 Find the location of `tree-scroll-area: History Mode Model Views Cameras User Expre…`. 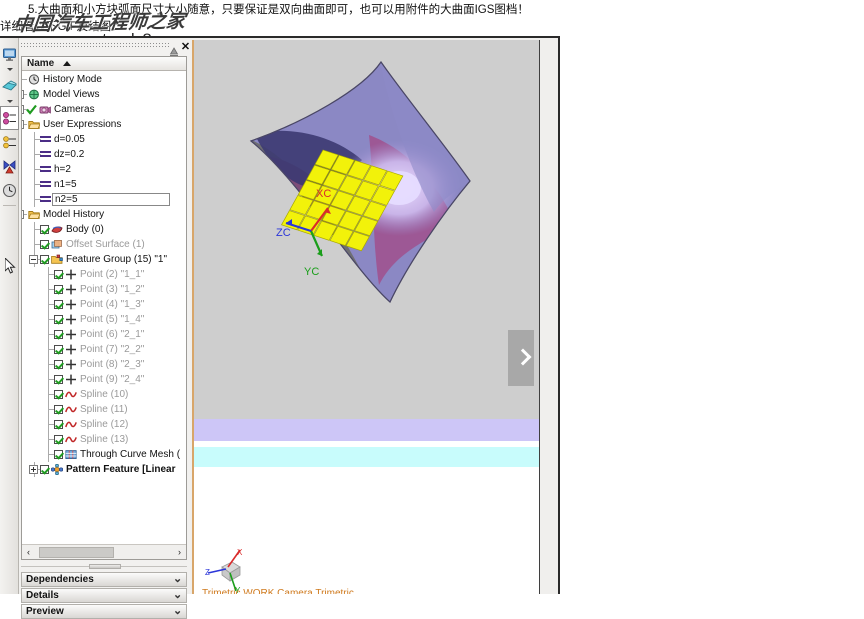

tree-scroll-area: History Mode Model Views Cameras User Expre… is located at coordinates (104, 307).